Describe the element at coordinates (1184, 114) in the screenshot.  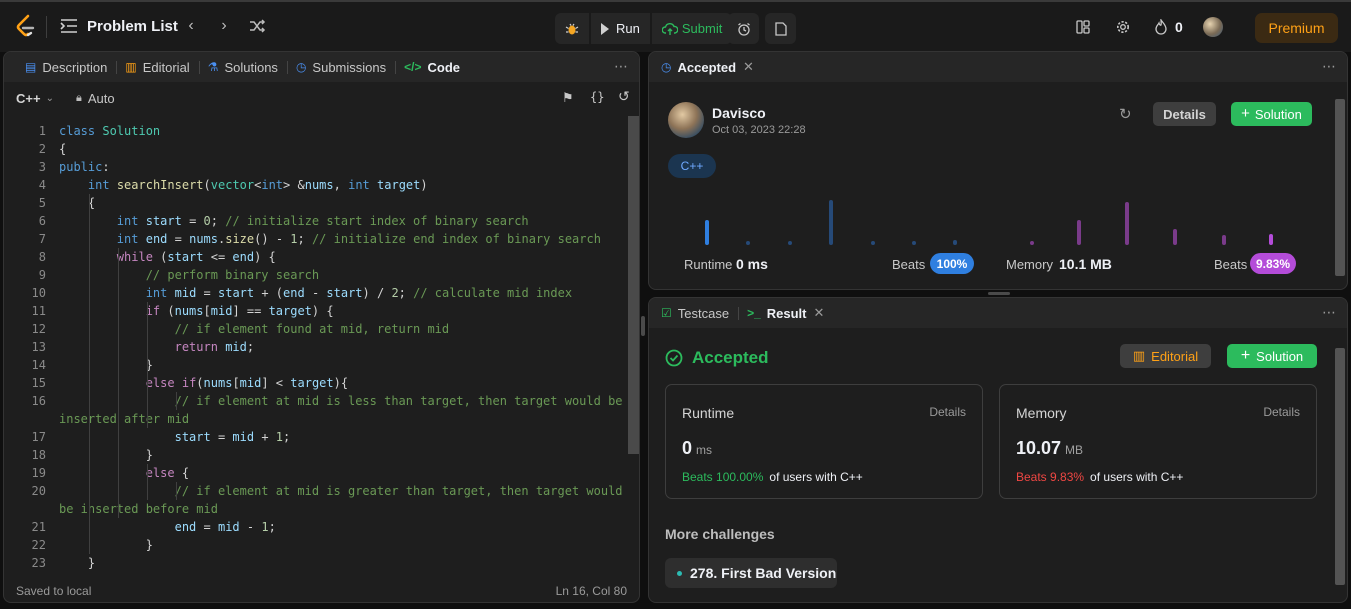
I see `details-button: Details` at that location.